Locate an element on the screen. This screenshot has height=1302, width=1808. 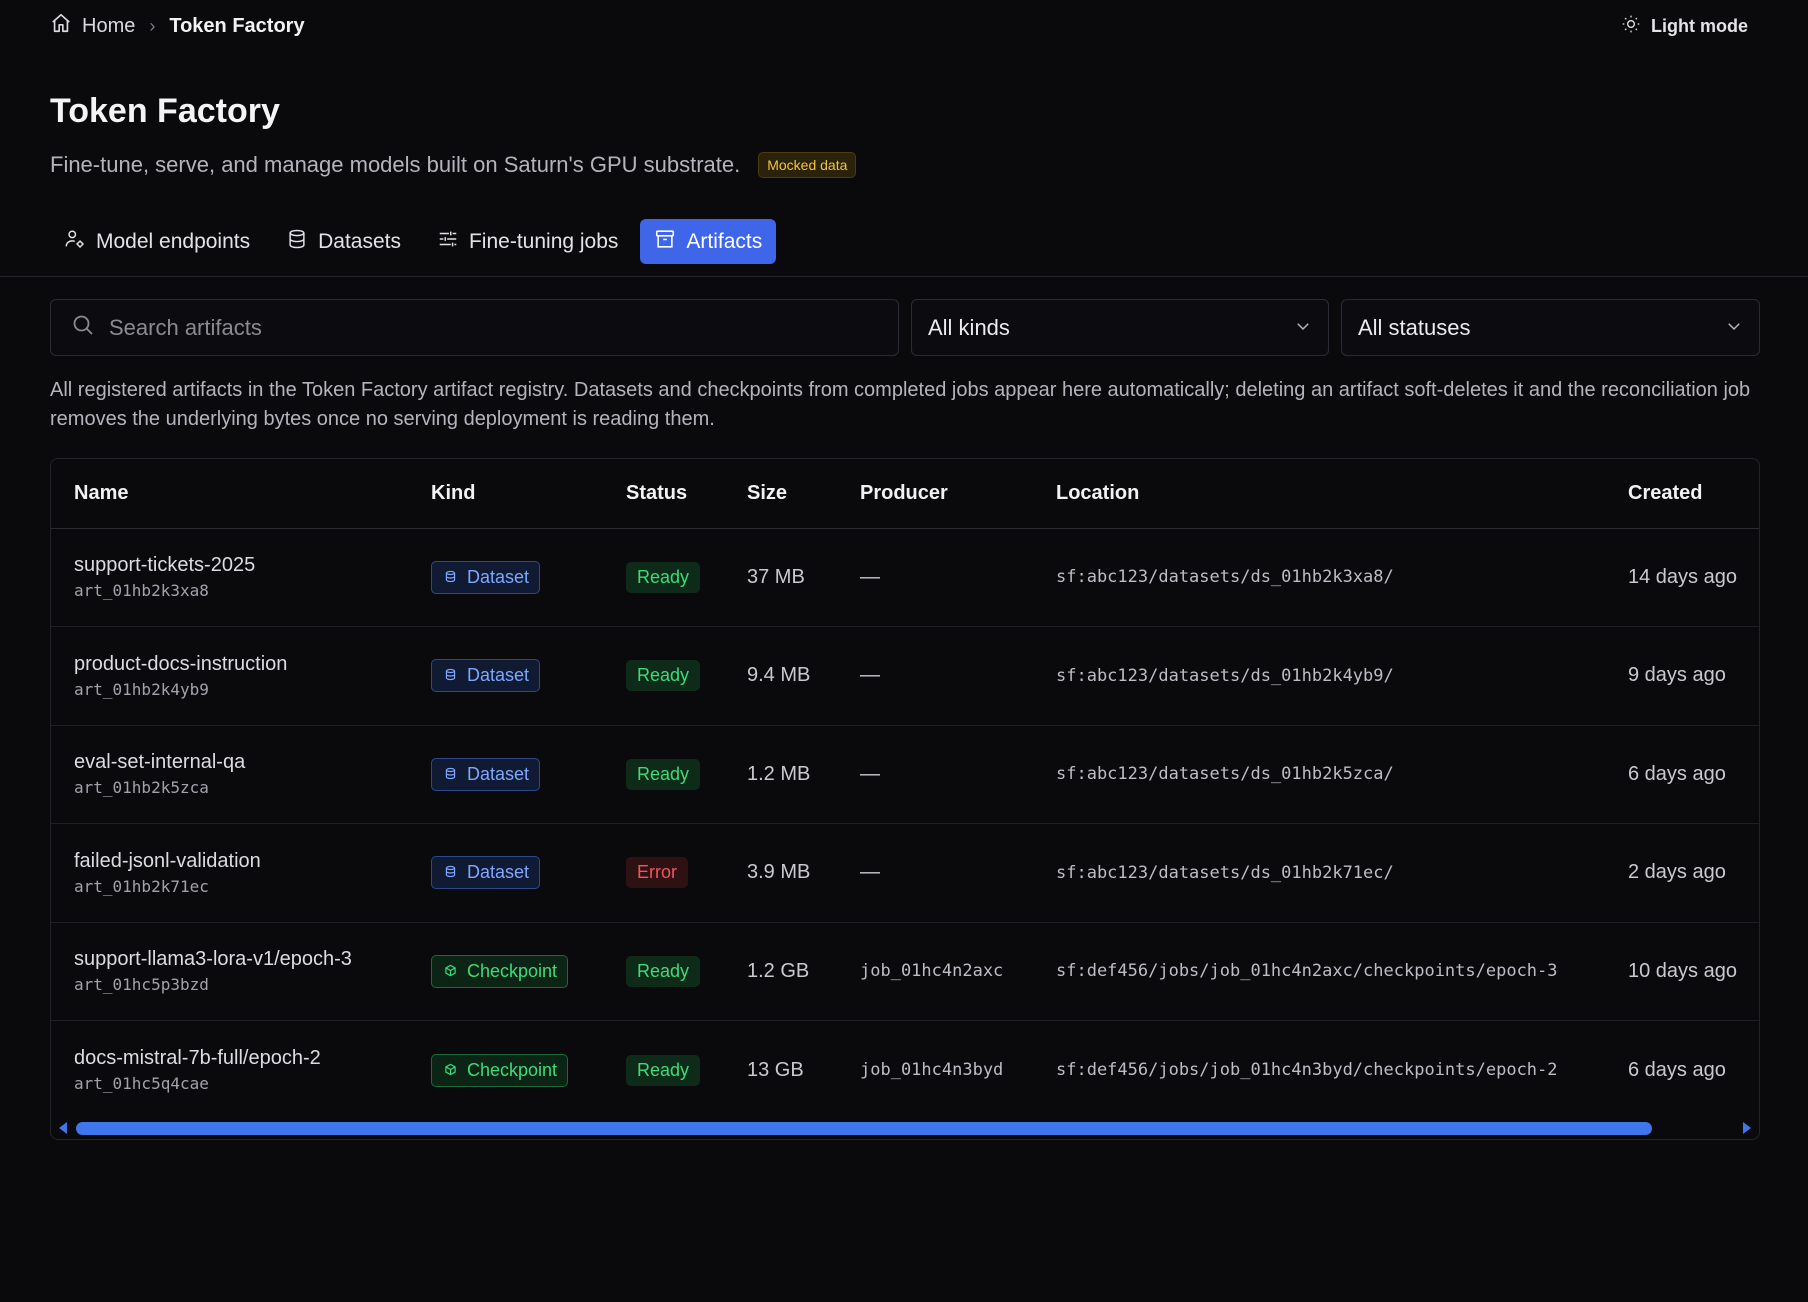
cell-created: 6 days ago is located at coordinates (1682, 774).